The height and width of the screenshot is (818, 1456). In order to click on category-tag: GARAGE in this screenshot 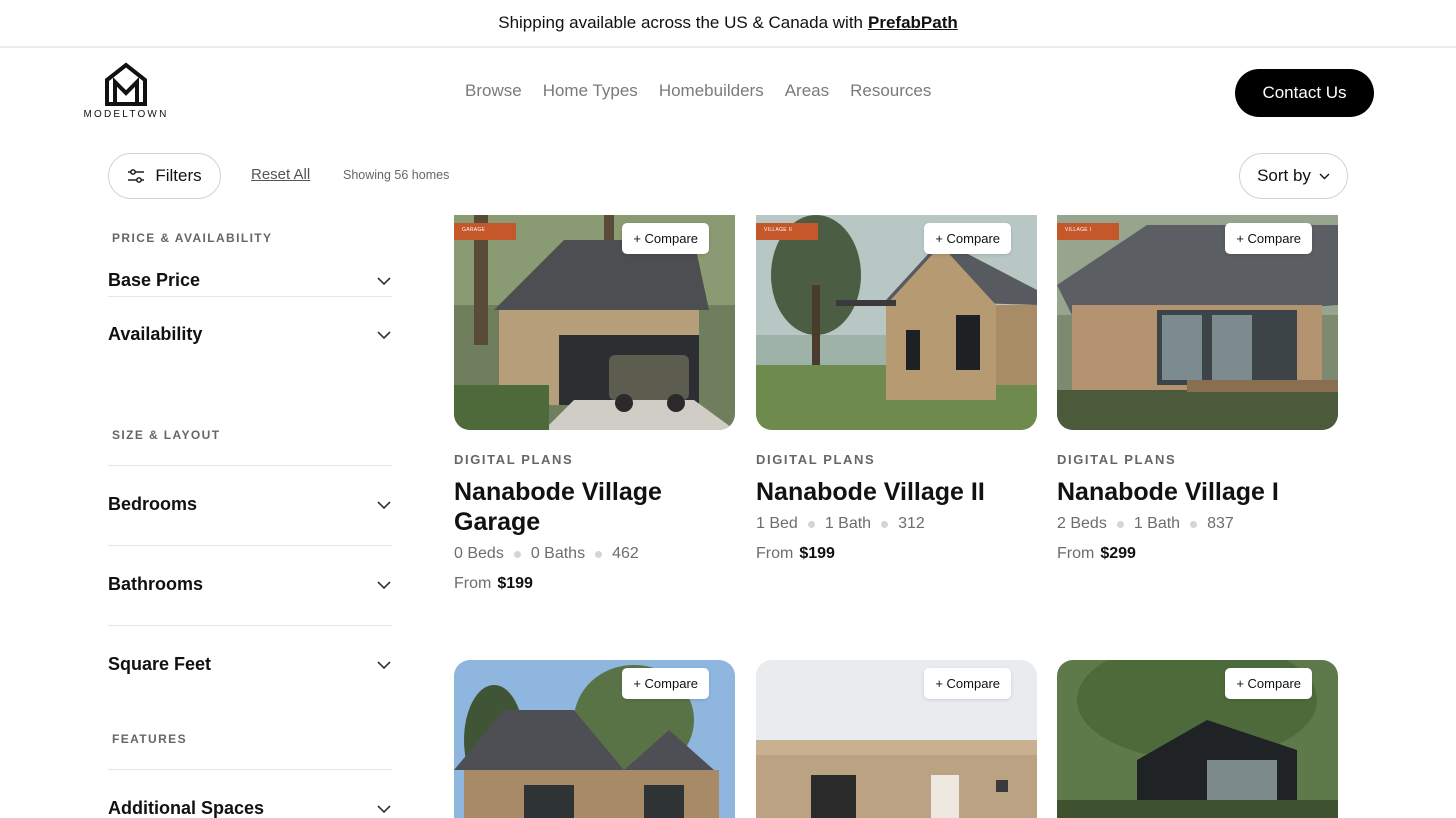, I will do `click(485, 231)`.